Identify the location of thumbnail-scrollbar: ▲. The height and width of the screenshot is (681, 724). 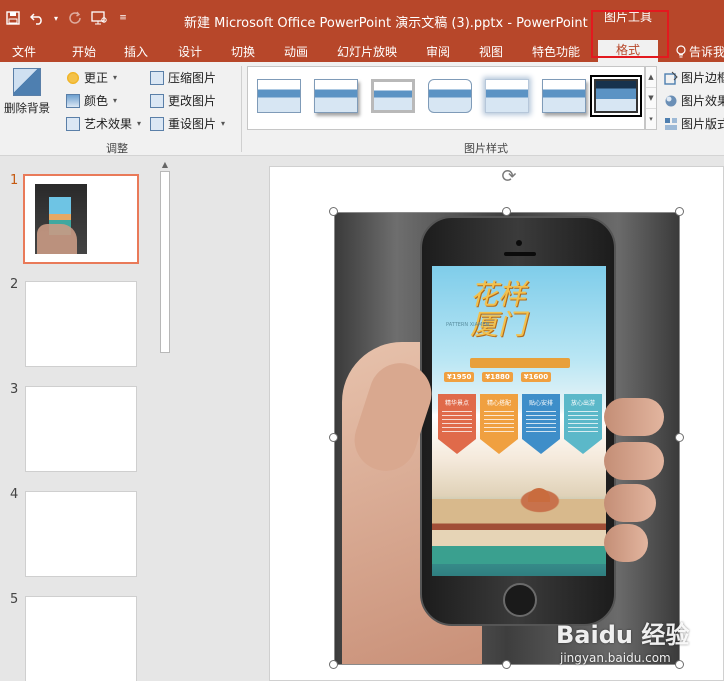
(165, 419).